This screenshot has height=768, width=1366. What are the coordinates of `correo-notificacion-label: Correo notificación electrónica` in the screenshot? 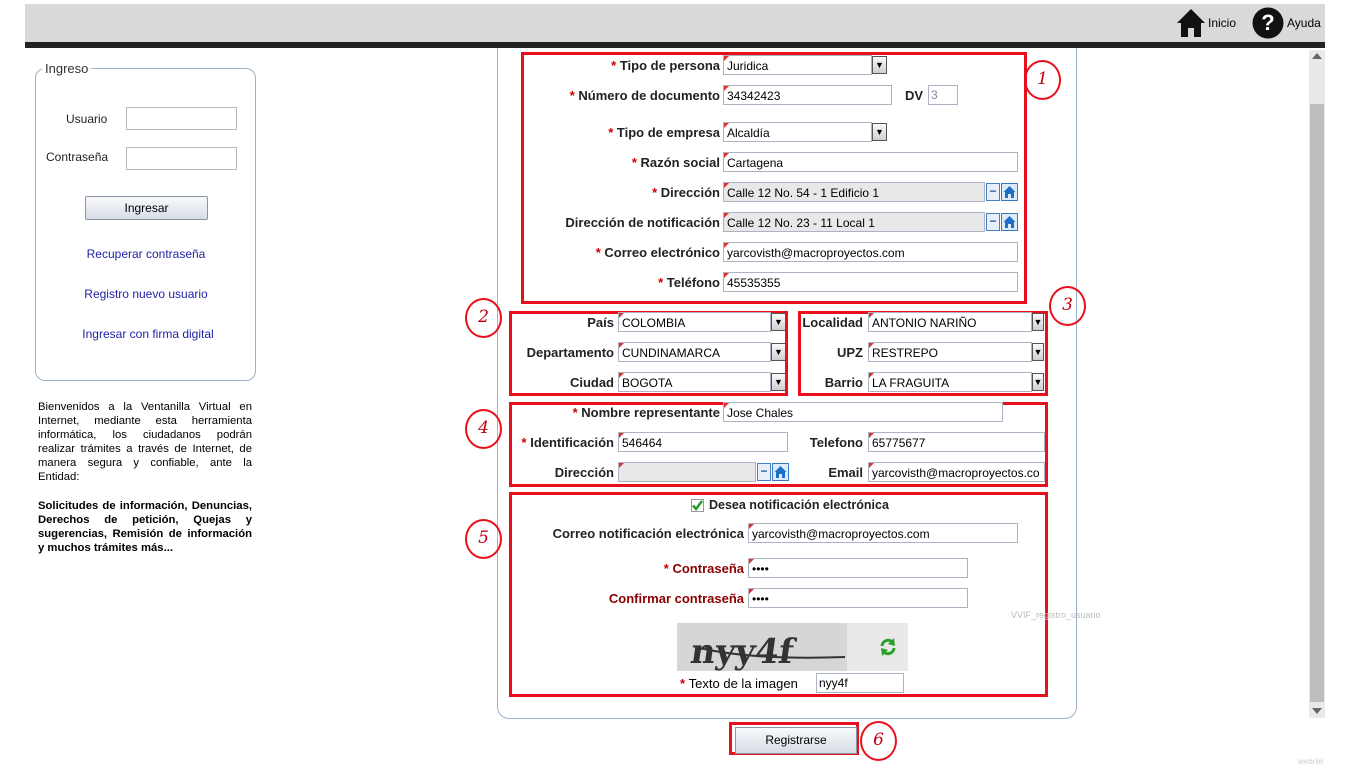 It's located at (648, 533).